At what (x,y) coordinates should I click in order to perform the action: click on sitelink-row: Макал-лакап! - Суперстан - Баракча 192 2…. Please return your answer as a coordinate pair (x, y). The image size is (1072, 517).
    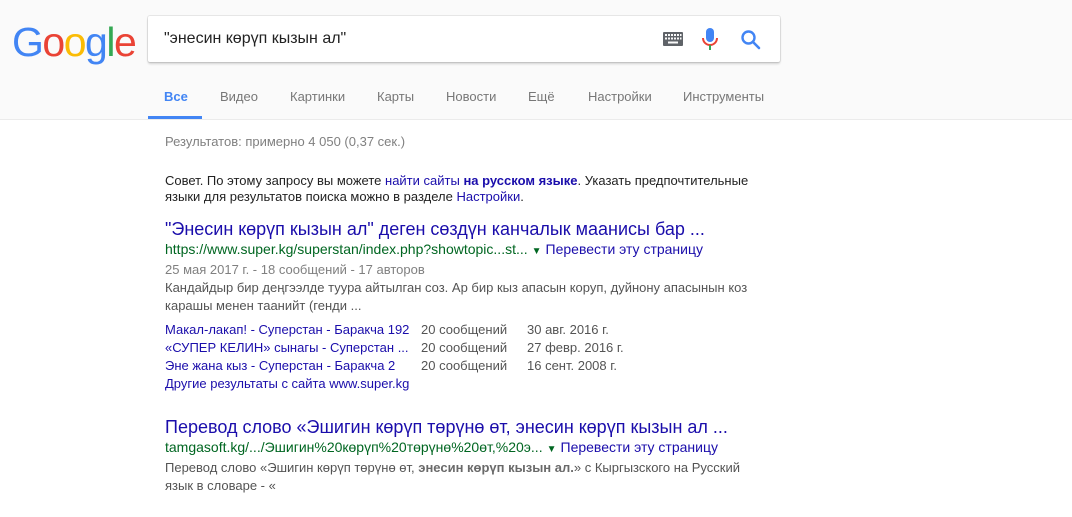
    Looking at the image, I should click on (465, 330).